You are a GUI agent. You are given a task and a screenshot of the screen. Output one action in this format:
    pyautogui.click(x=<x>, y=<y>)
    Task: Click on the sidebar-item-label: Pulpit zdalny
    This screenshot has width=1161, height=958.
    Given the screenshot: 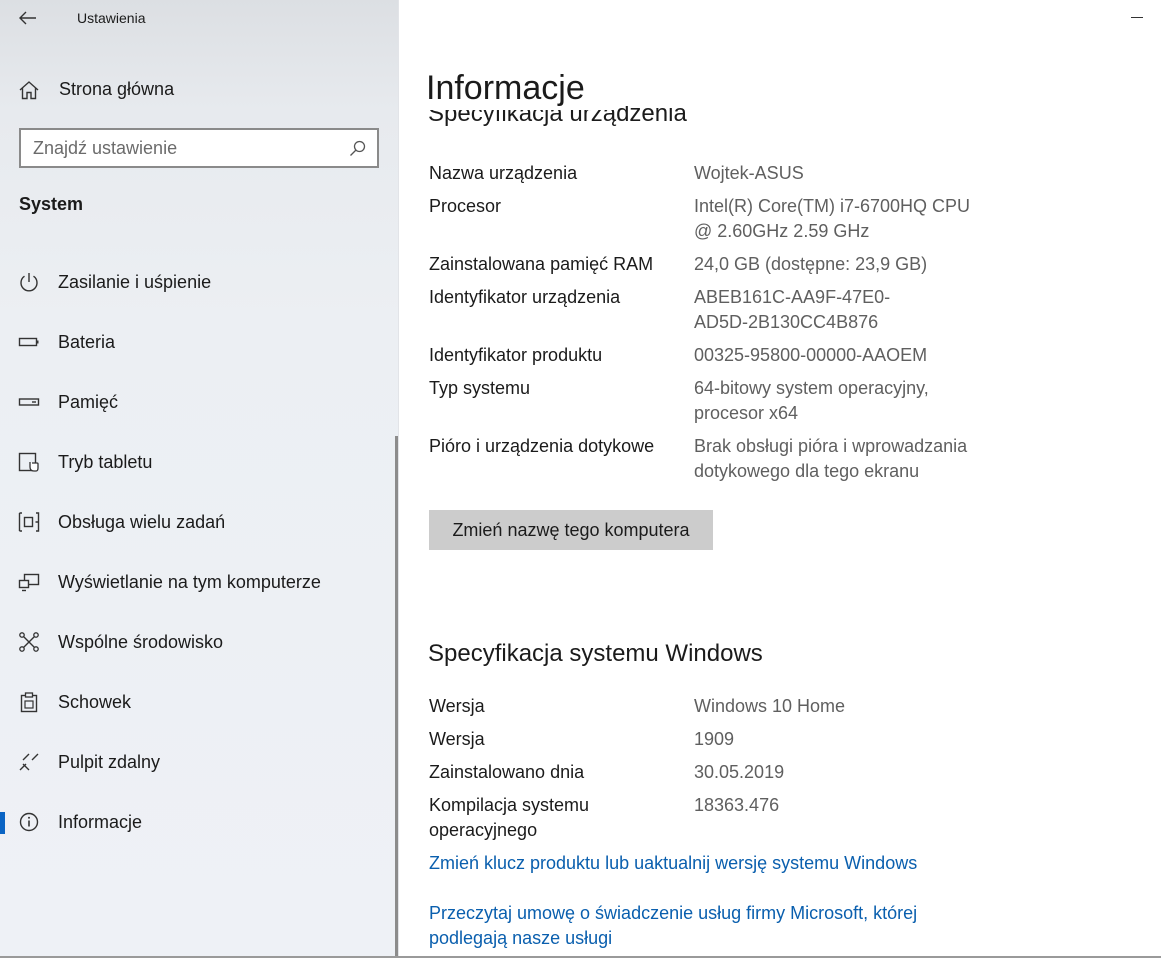 What is the action you would take?
    pyautogui.click(x=109, y=762)
    